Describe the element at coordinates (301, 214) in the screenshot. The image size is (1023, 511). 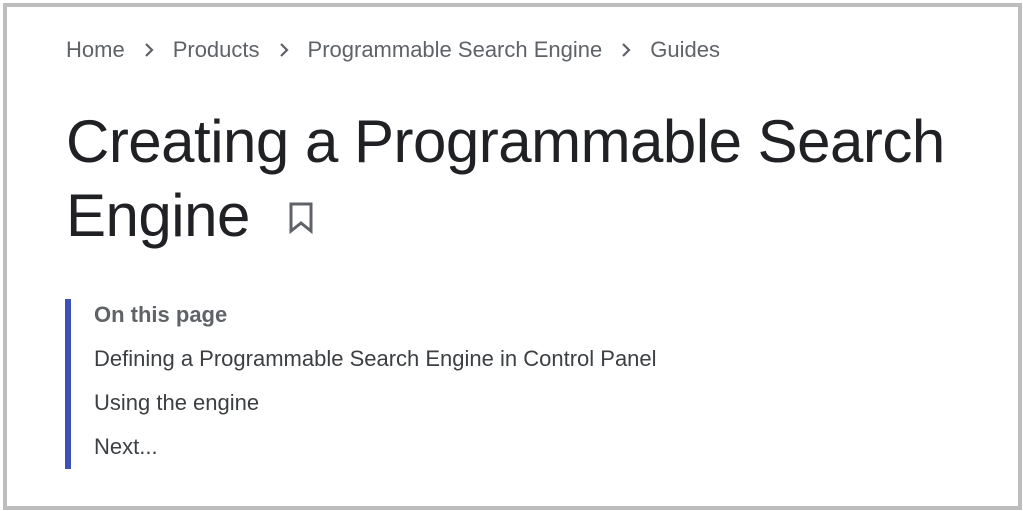
I see `bookmark-icon` at that location.